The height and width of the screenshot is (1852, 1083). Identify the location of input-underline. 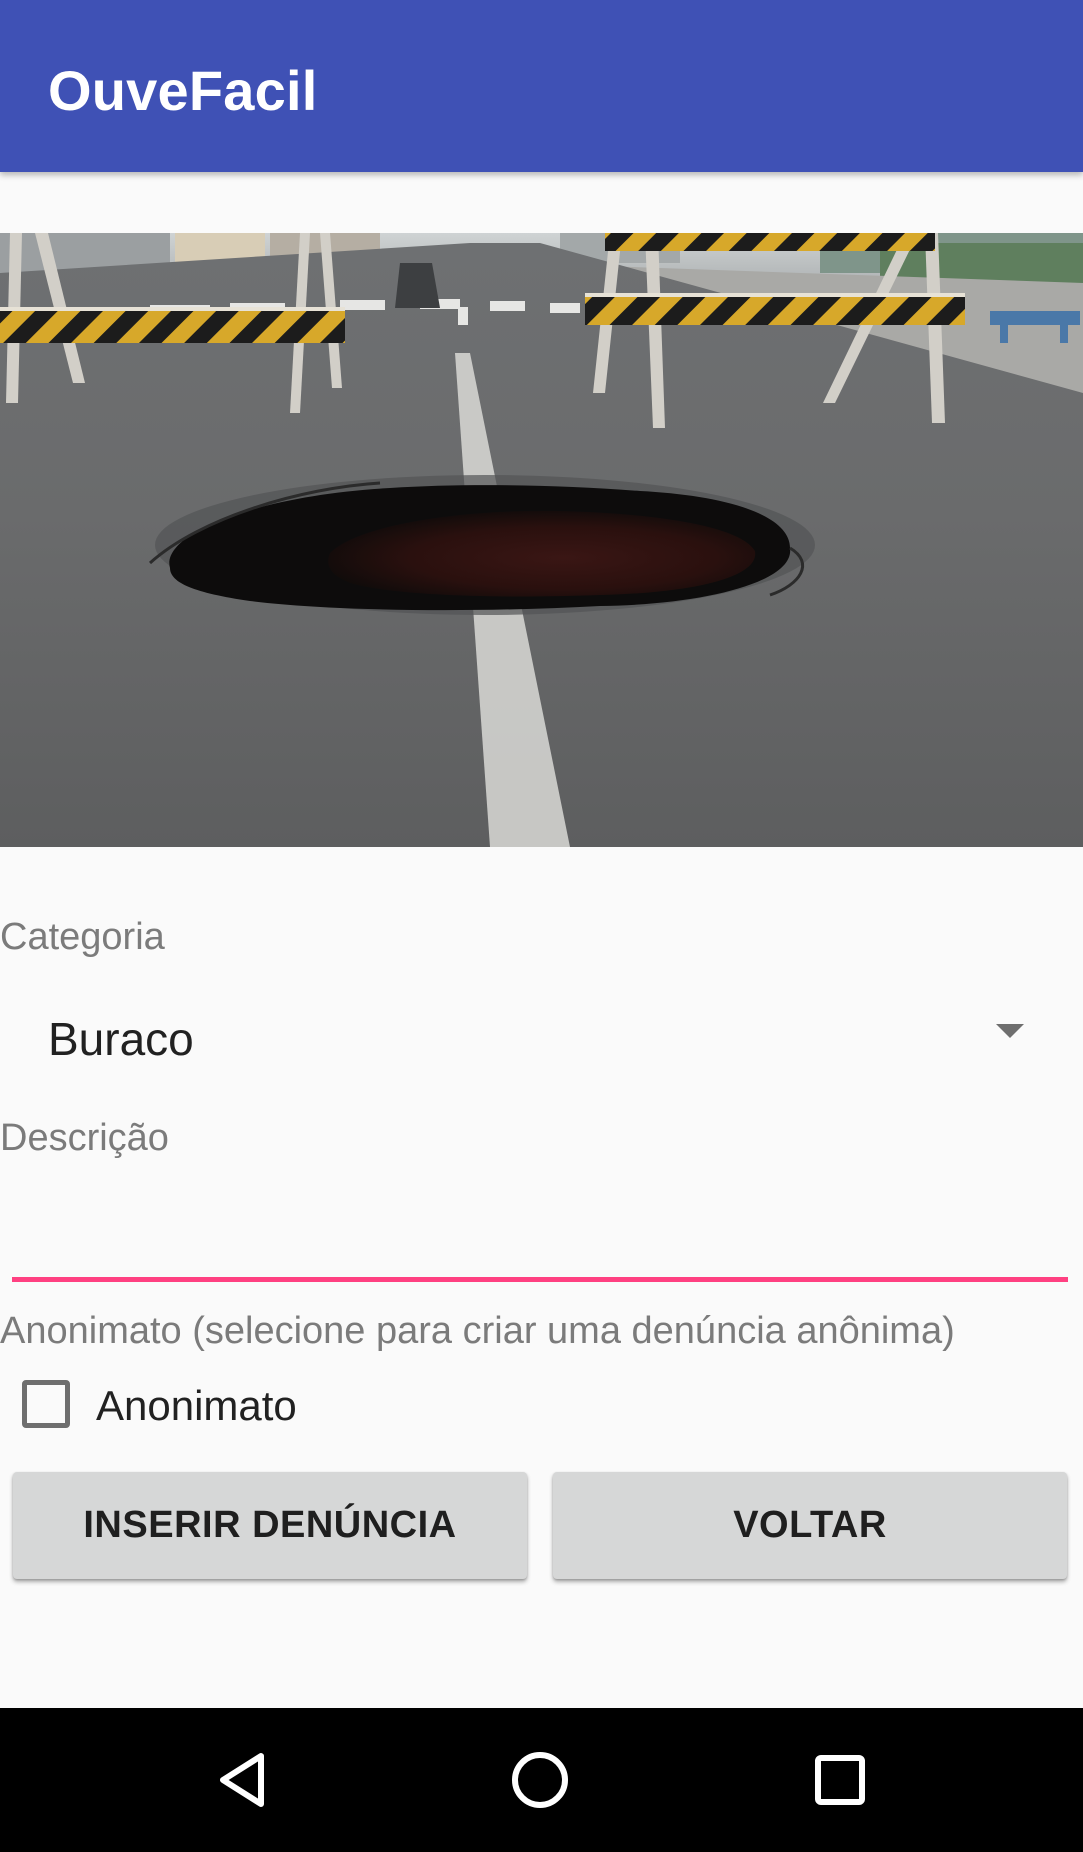
(540, 1279).